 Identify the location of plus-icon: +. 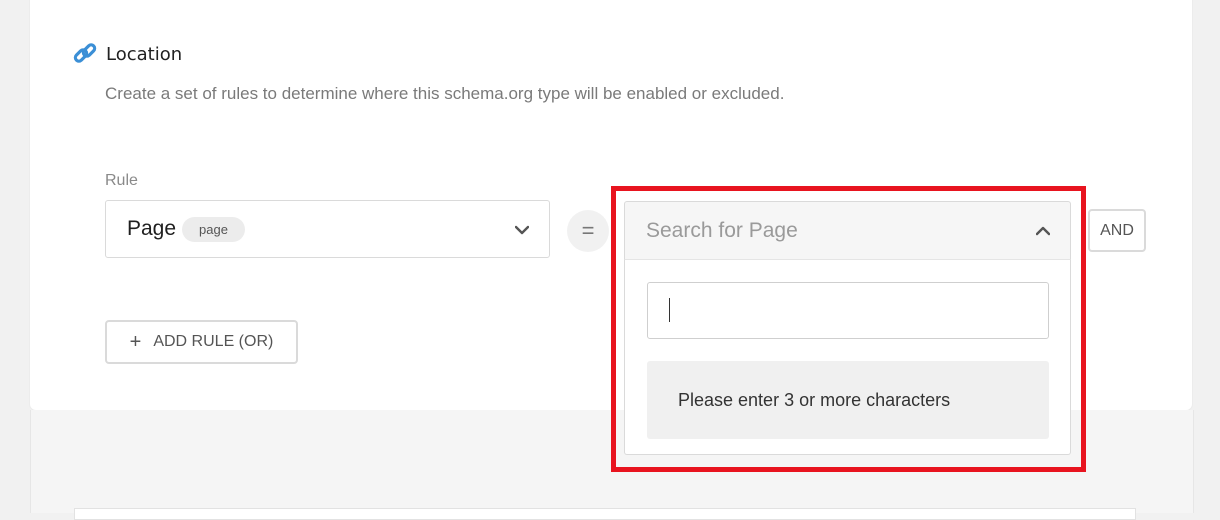
(135, 342).